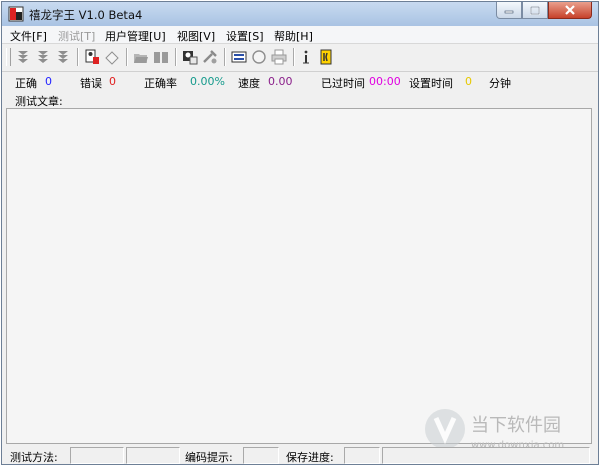 Image resolution: width=600 pixels, height=467 pixels. Describe the element at coordinates (431, 83) in the screenshot. I see `set-time-label: 设置时间` at that location.